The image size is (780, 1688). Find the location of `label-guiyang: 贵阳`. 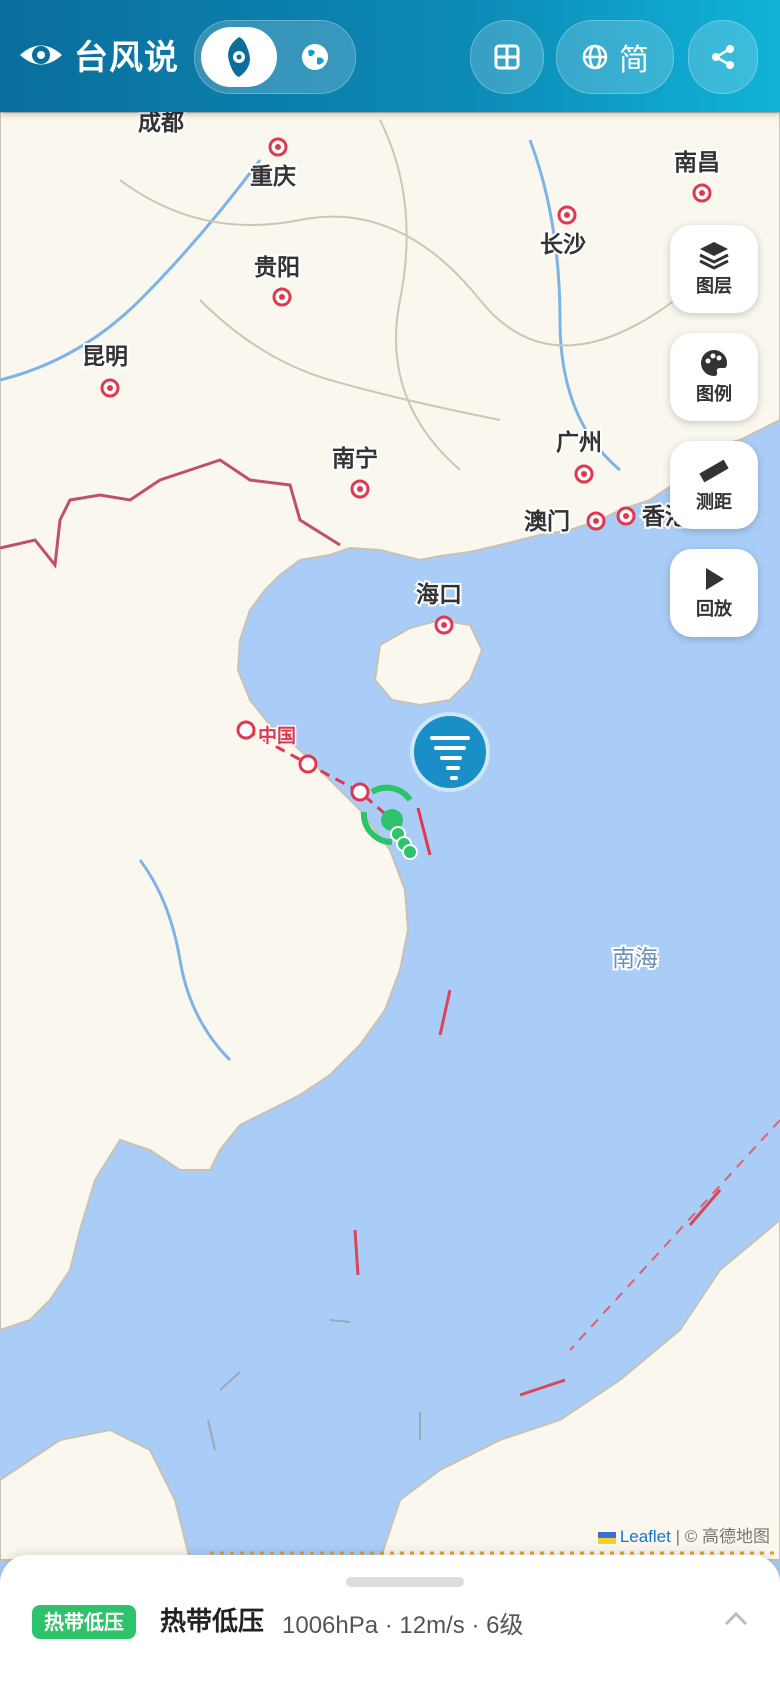

label-guiyang: 贵阳 is located at coordinates (277, 268).